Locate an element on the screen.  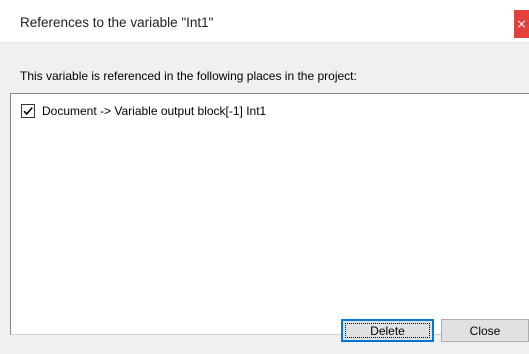
focus-ring is located at coordinates (387, 330).